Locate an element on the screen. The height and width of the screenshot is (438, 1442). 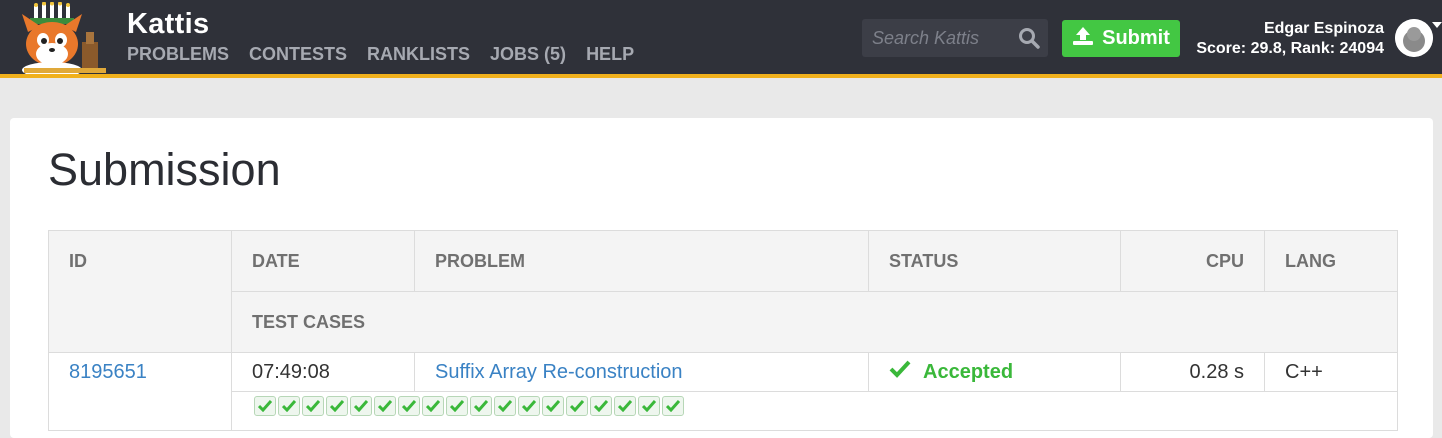
submission-id-link: 8195651 is located at coordinates (140, 391).